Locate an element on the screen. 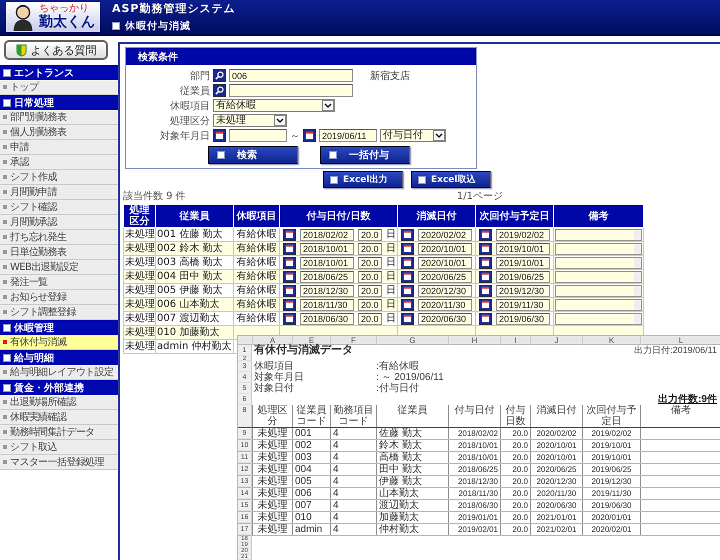 This screenshot has width=720, height=560. sheet-cell: 2019/12/30 is located at coordinates (611, 481).